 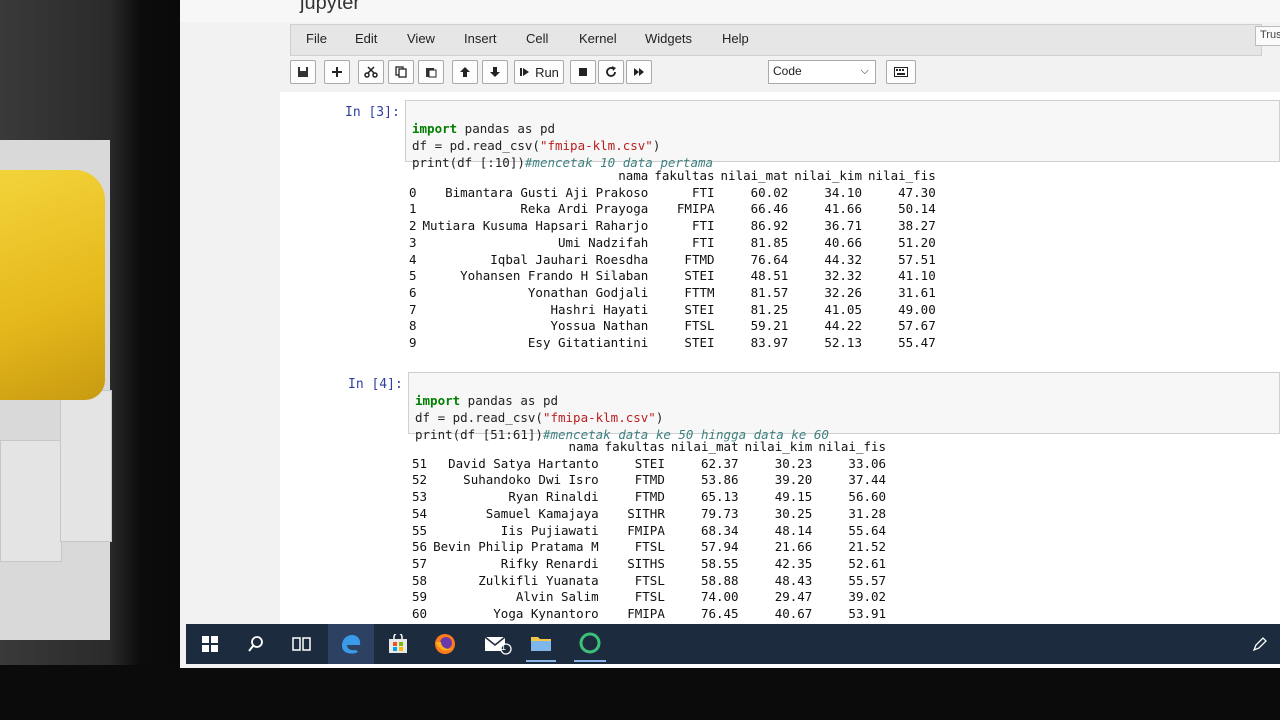 What do you see at coordinates (431, 72) in the screenshot?
I see `paste-button` at bounding box center [431, 72].